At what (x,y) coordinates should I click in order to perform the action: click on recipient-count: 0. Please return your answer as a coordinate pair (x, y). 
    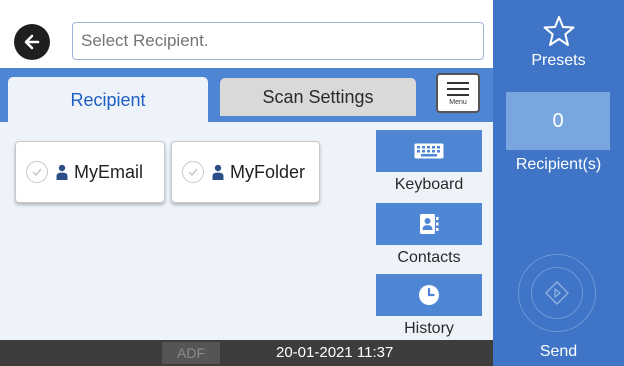
    Looking at the image, I should click on (558, 120).